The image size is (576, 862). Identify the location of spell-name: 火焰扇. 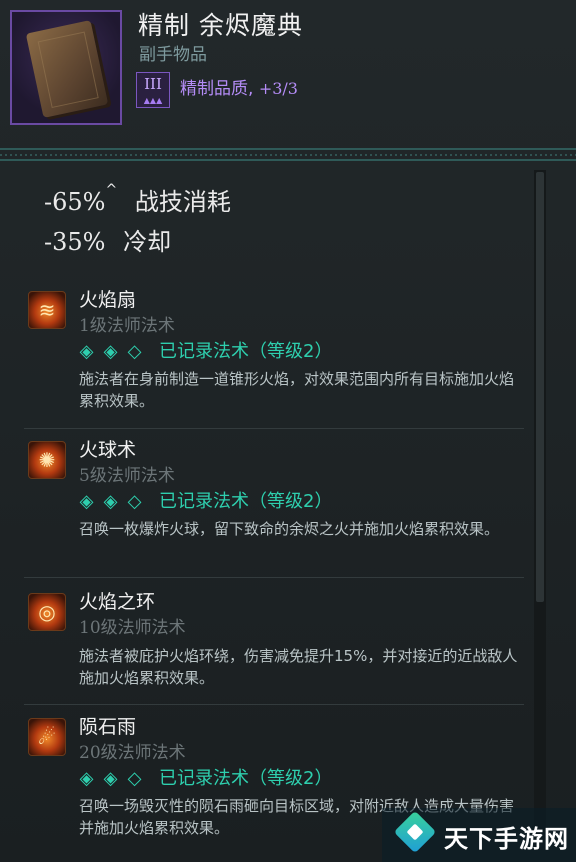
(108, 300).